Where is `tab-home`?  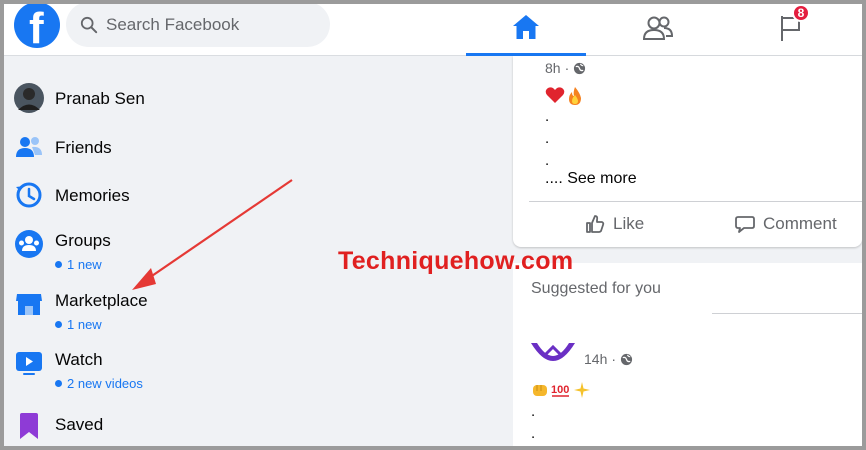 tab-home is located at coordinates (526, 28).